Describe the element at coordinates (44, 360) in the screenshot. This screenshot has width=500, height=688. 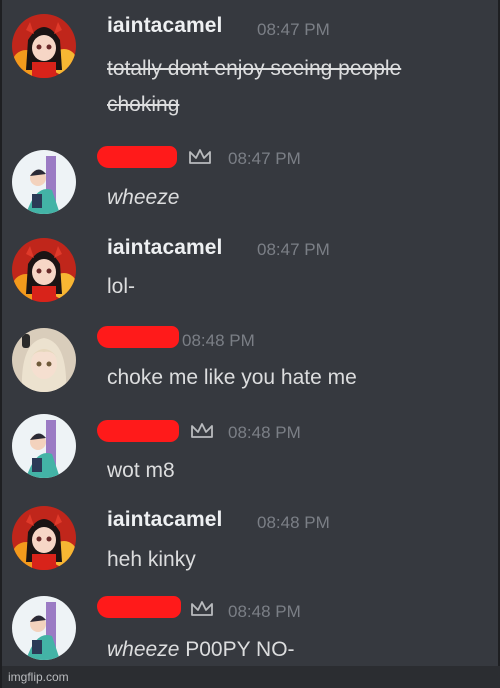
I see `user-avatar-blonde` at that location.